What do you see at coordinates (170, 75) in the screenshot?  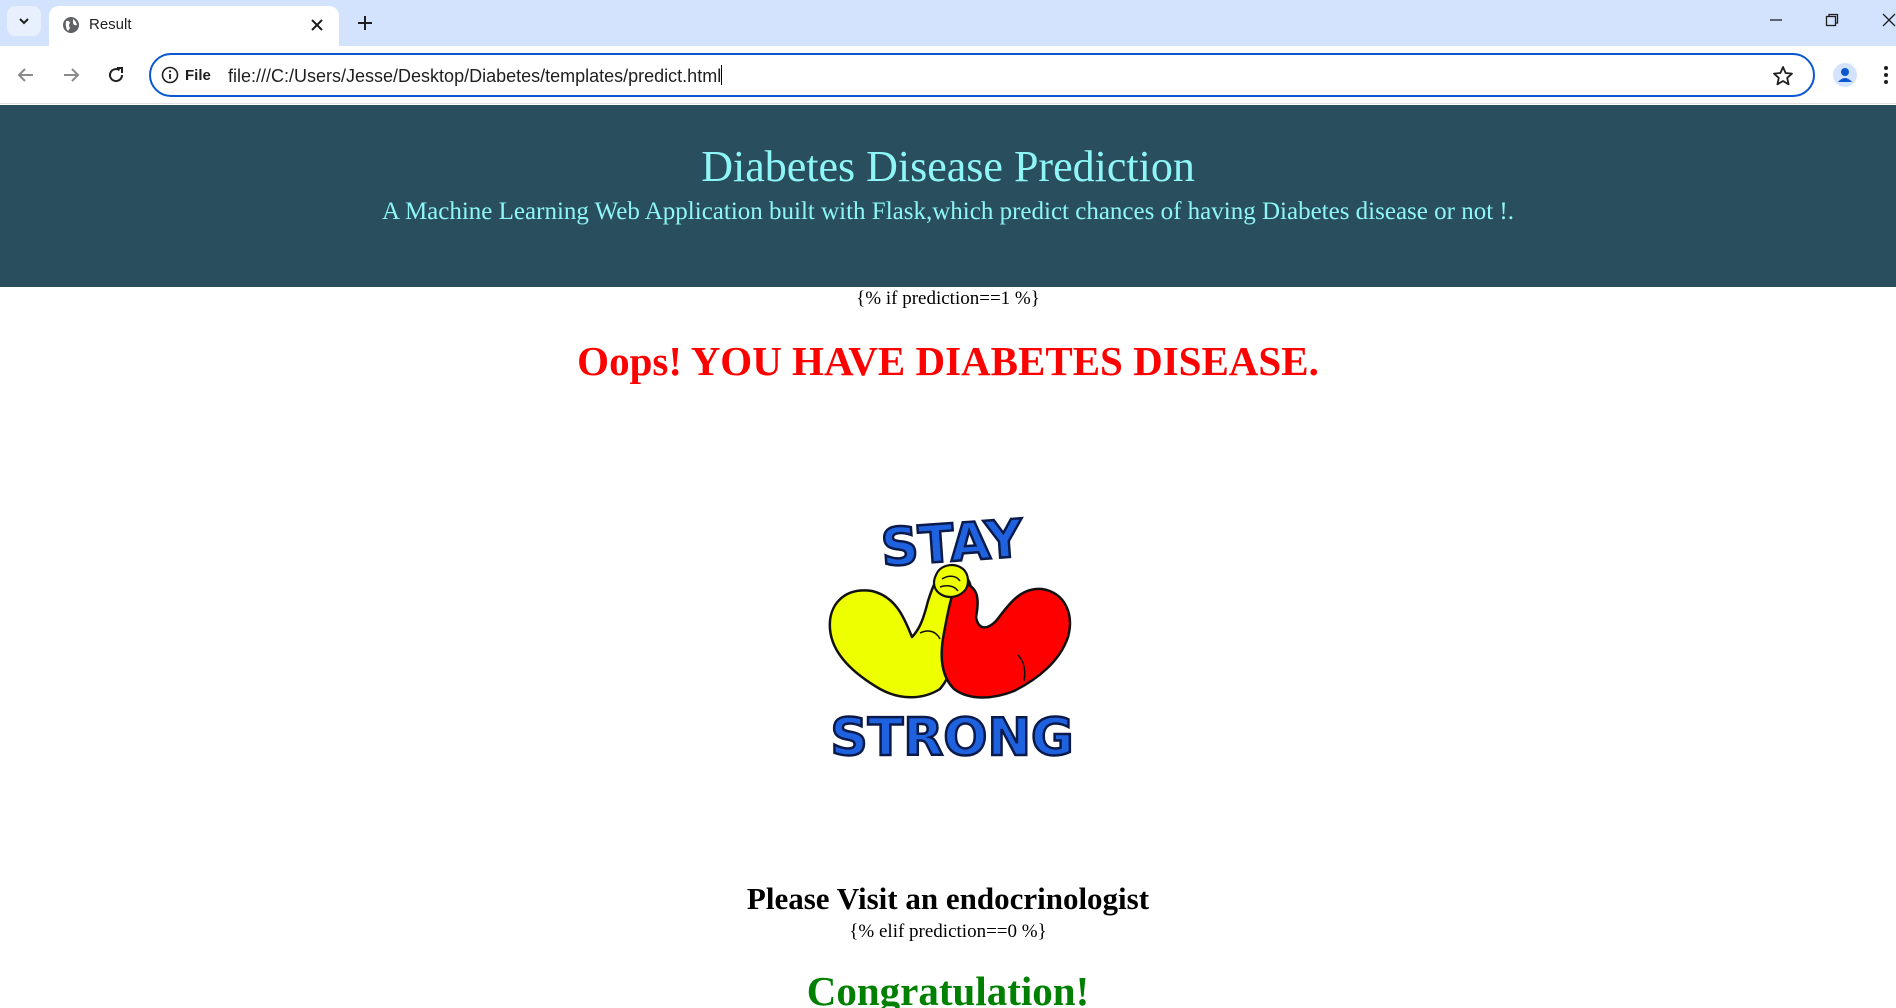 I see `info-icon` at bounding box center [170, 75].